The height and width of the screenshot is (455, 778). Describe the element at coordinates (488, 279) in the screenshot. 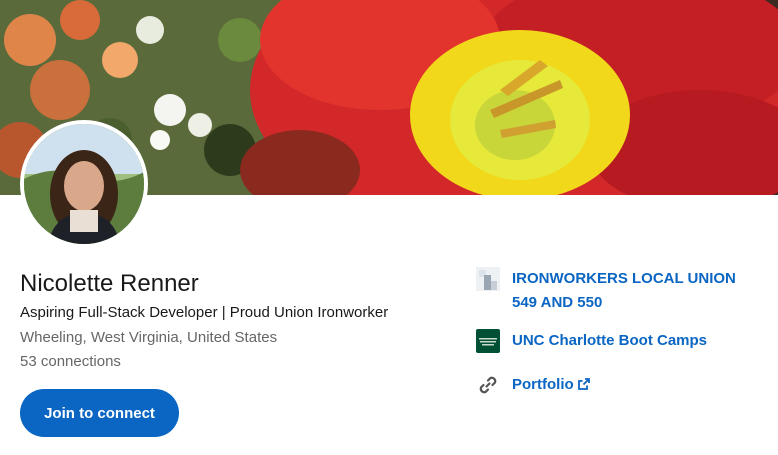

I see `company-logo-icon` at that location.